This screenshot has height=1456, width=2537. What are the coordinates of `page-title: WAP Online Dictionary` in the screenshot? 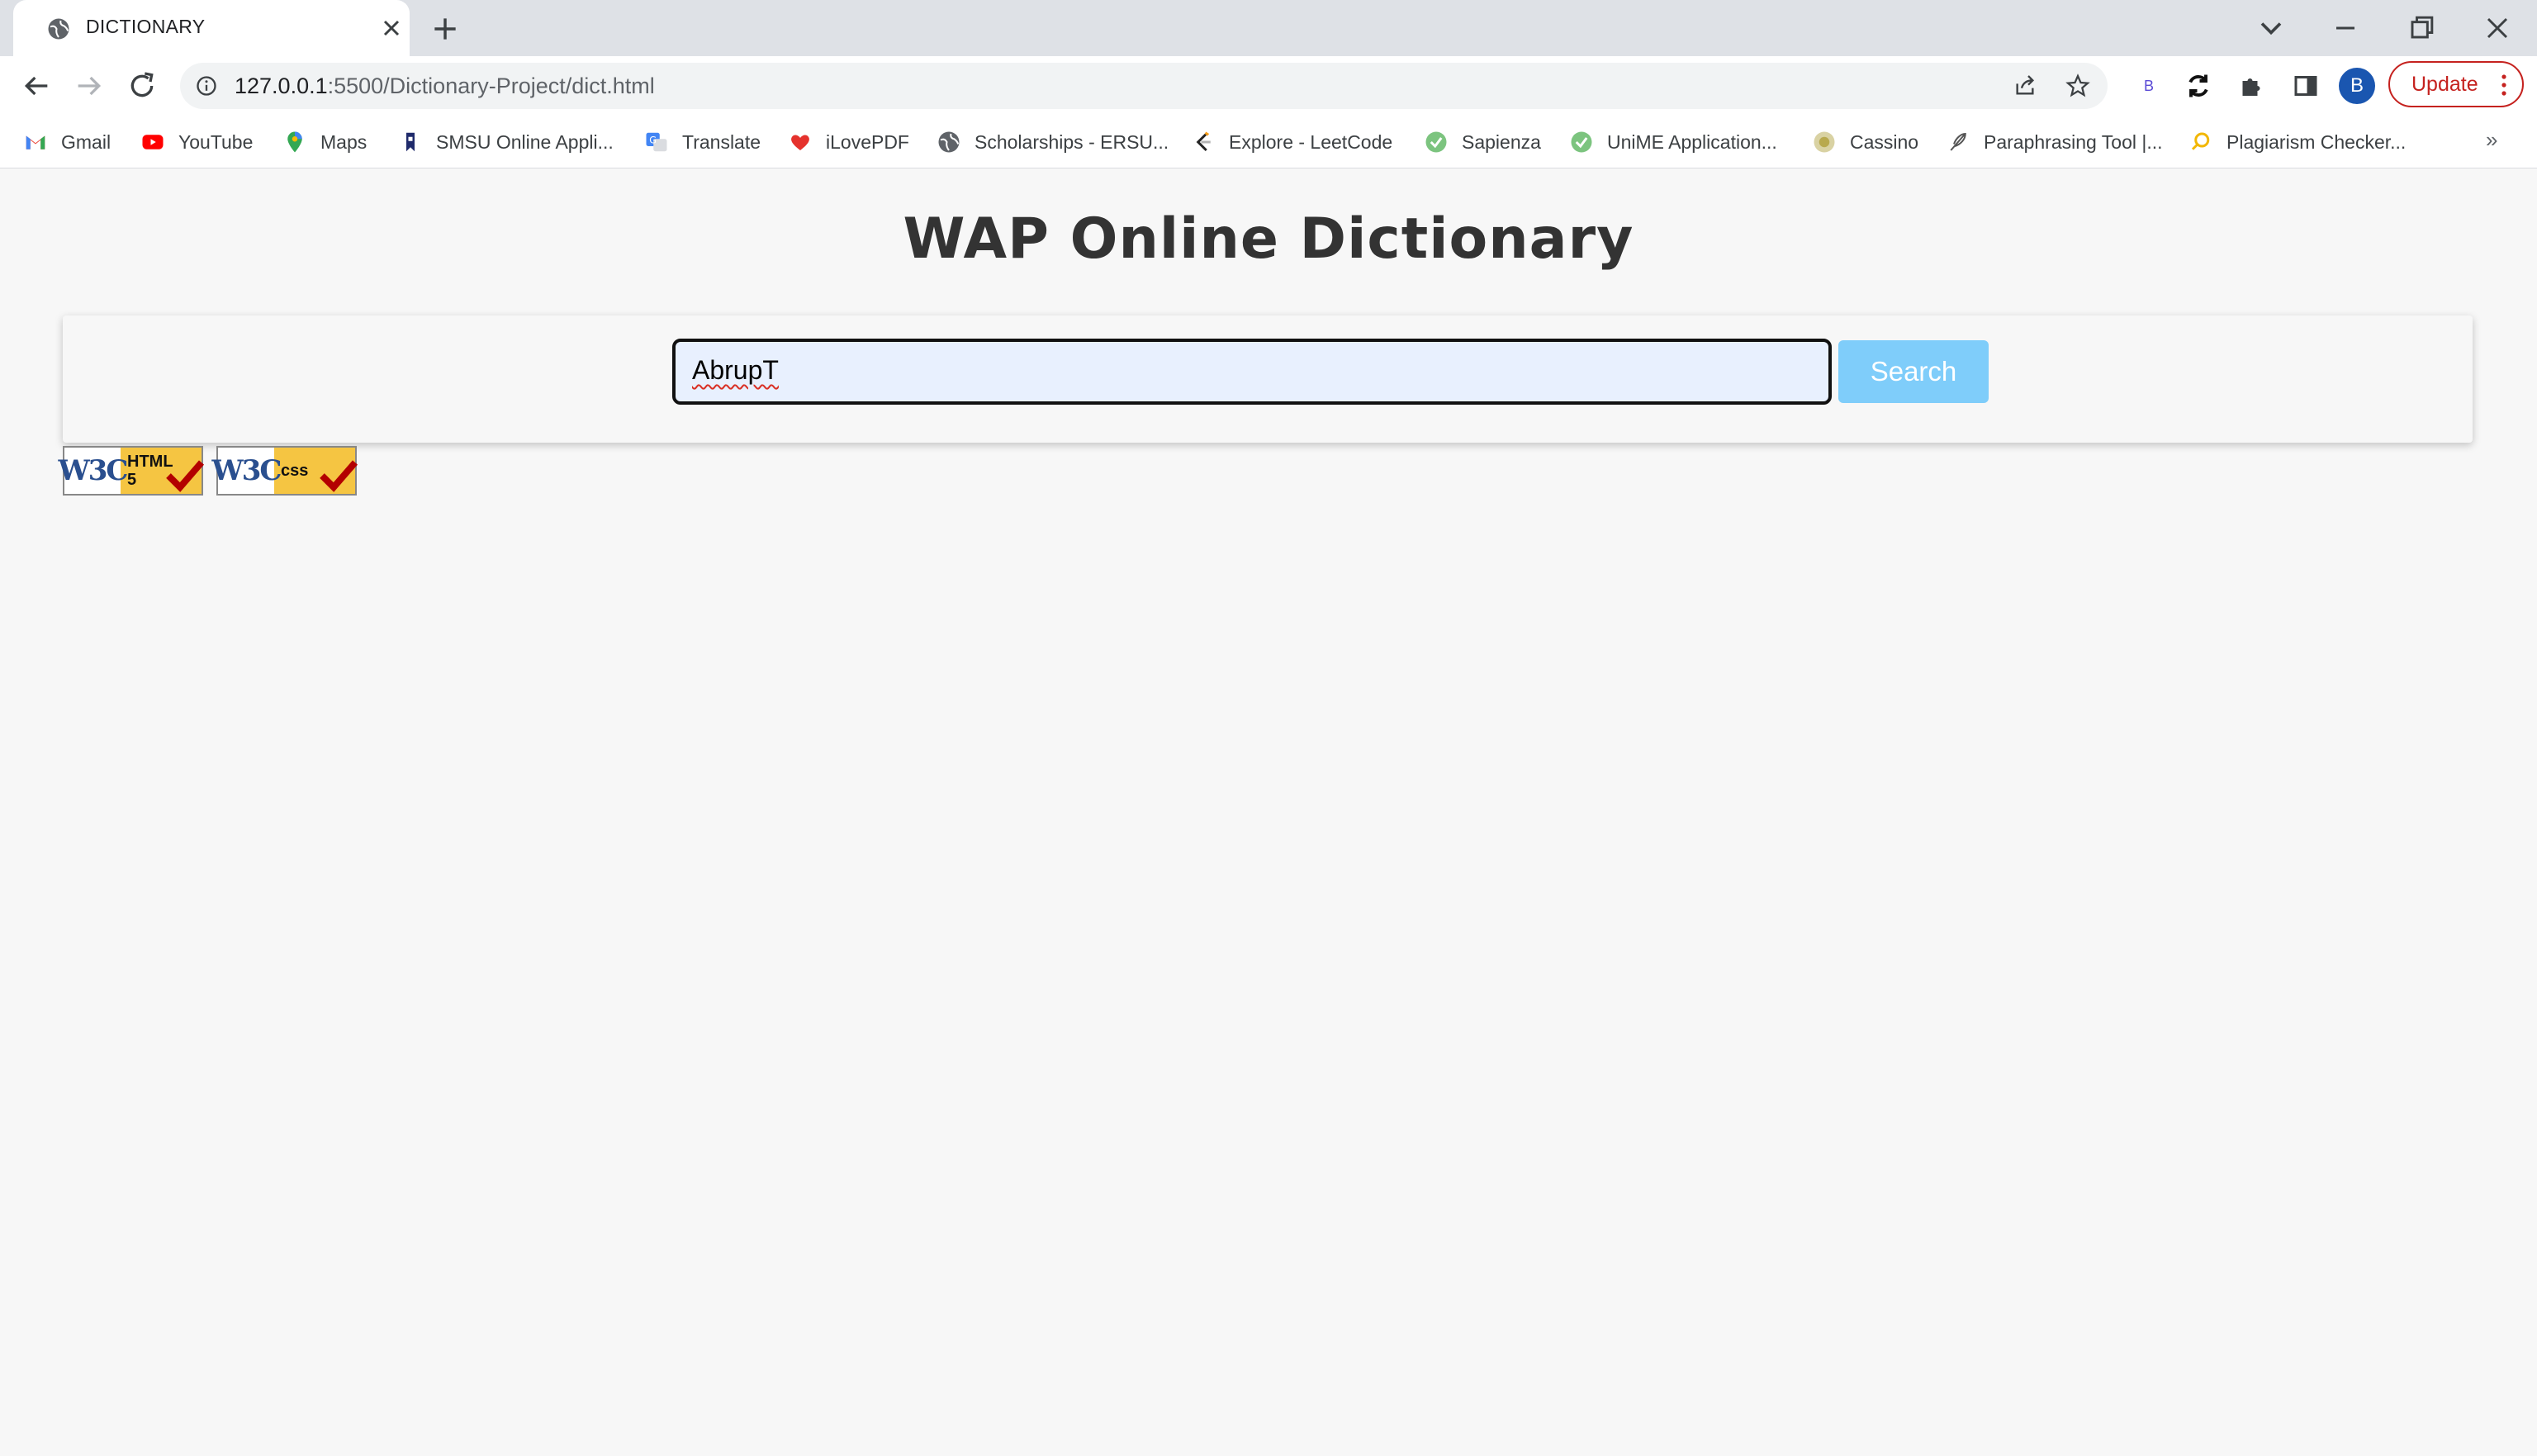 It's located at (1268, 239).